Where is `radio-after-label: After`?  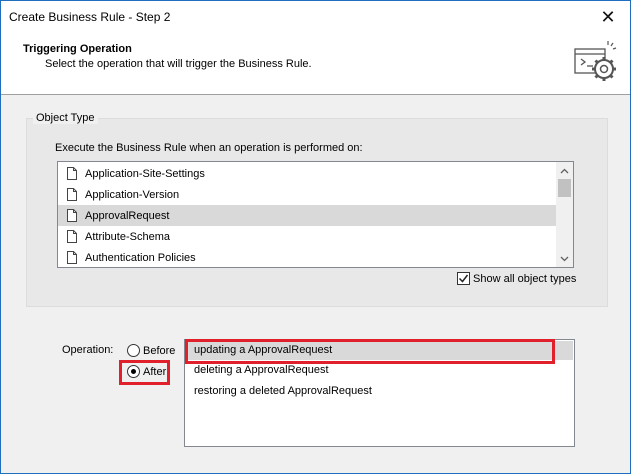 radio-after-label: After is located at coordinates (155, 371).